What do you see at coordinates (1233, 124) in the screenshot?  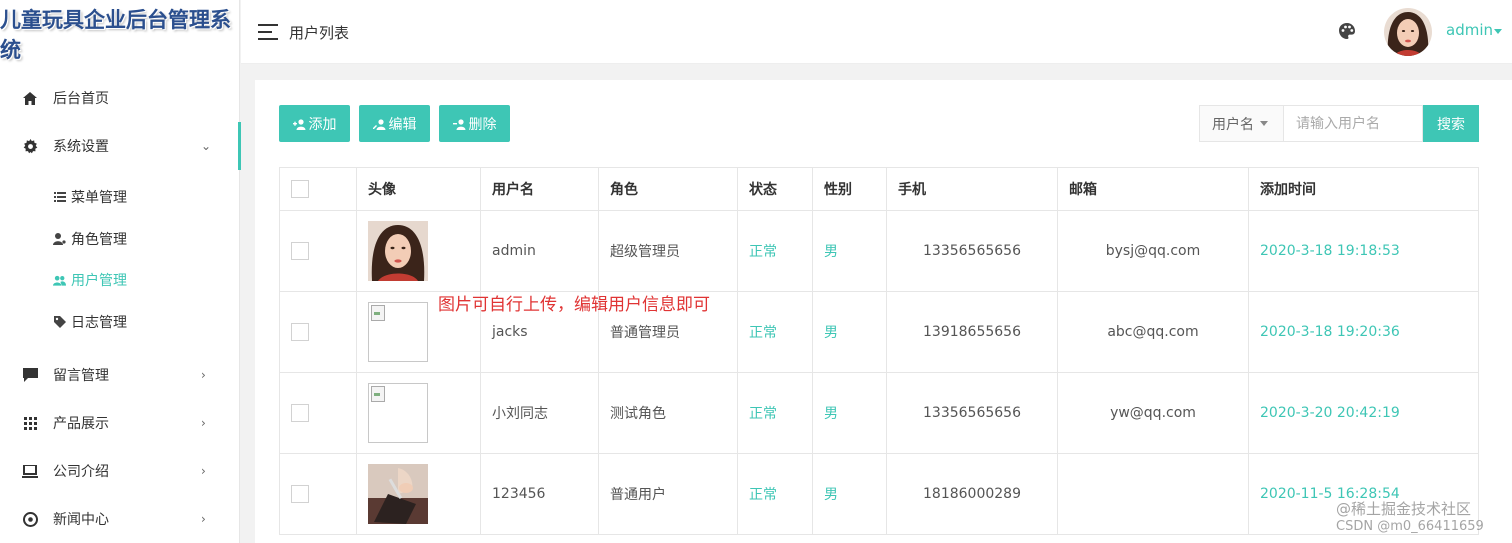 I see `search-field-select-value: 用户名` at bounding box center [1233, 124].